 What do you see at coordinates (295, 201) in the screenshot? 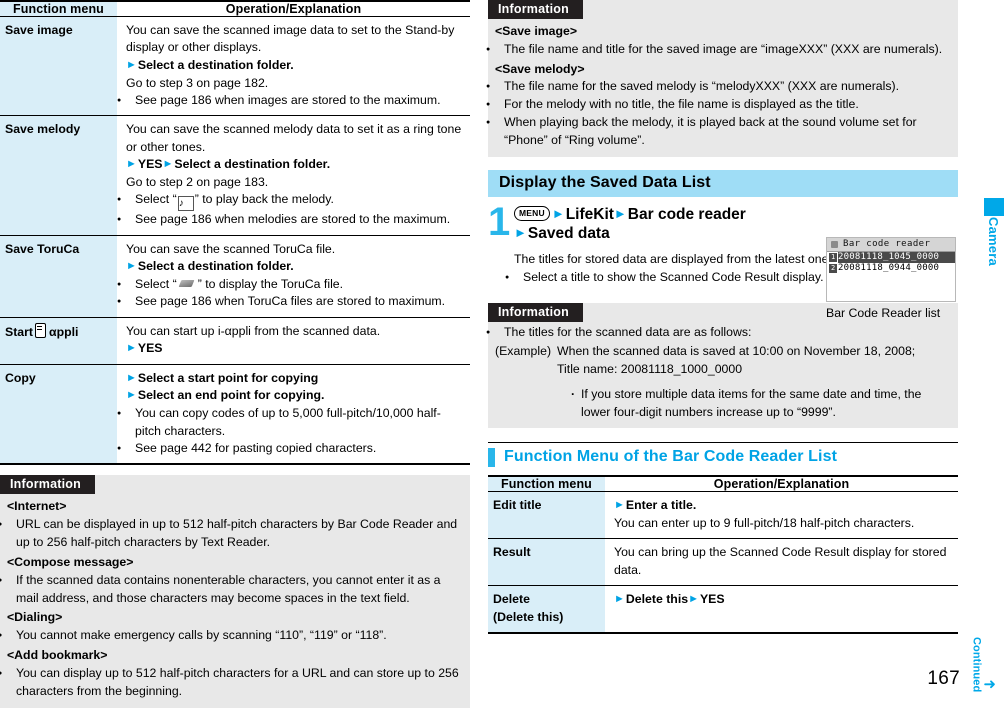
I see `bullet-item: Select “♪” to play back the melody.` at bounding box center [295, 201].